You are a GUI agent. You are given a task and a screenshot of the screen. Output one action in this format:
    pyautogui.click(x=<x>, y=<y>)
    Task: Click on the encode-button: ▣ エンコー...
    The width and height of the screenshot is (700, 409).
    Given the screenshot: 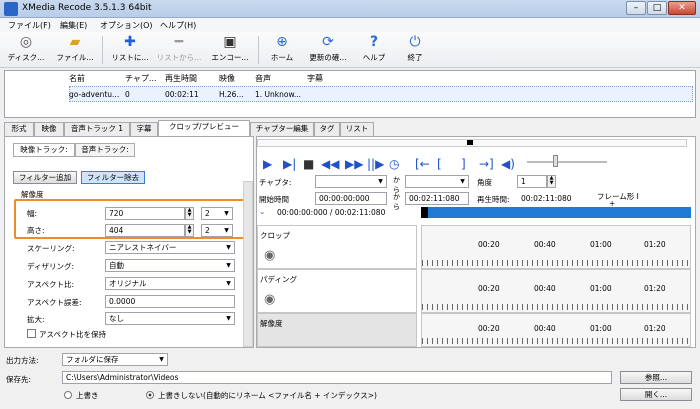 What is the action you would take?
    pyautogui.click(x=230, y=48)
    